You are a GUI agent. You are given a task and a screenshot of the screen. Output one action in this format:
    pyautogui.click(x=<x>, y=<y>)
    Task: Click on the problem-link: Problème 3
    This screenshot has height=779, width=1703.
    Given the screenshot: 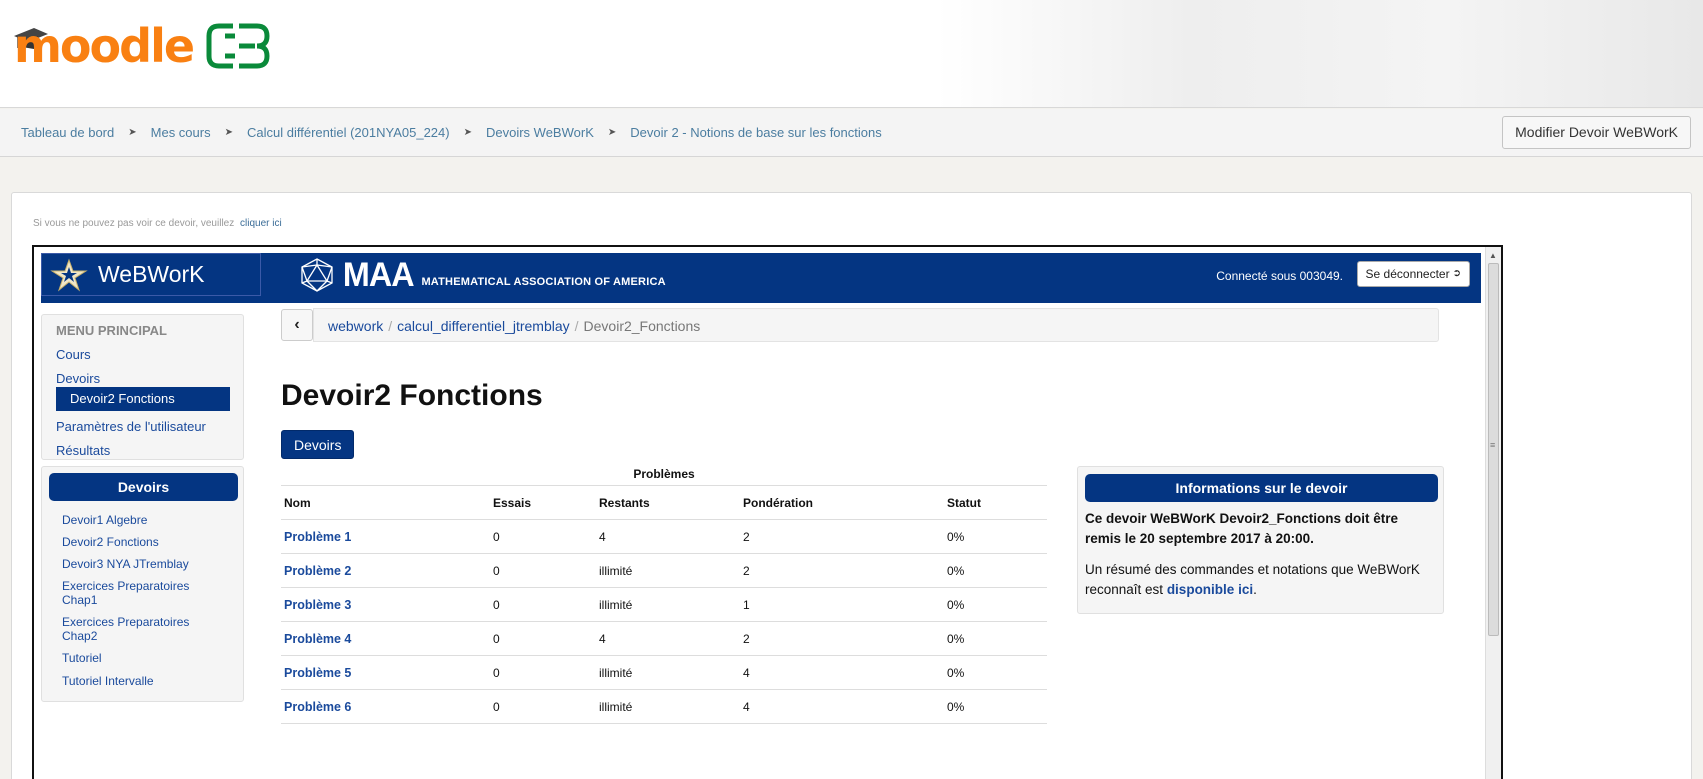 What is the action you would take?
    pyautogui.click(x=317, y=605)
    